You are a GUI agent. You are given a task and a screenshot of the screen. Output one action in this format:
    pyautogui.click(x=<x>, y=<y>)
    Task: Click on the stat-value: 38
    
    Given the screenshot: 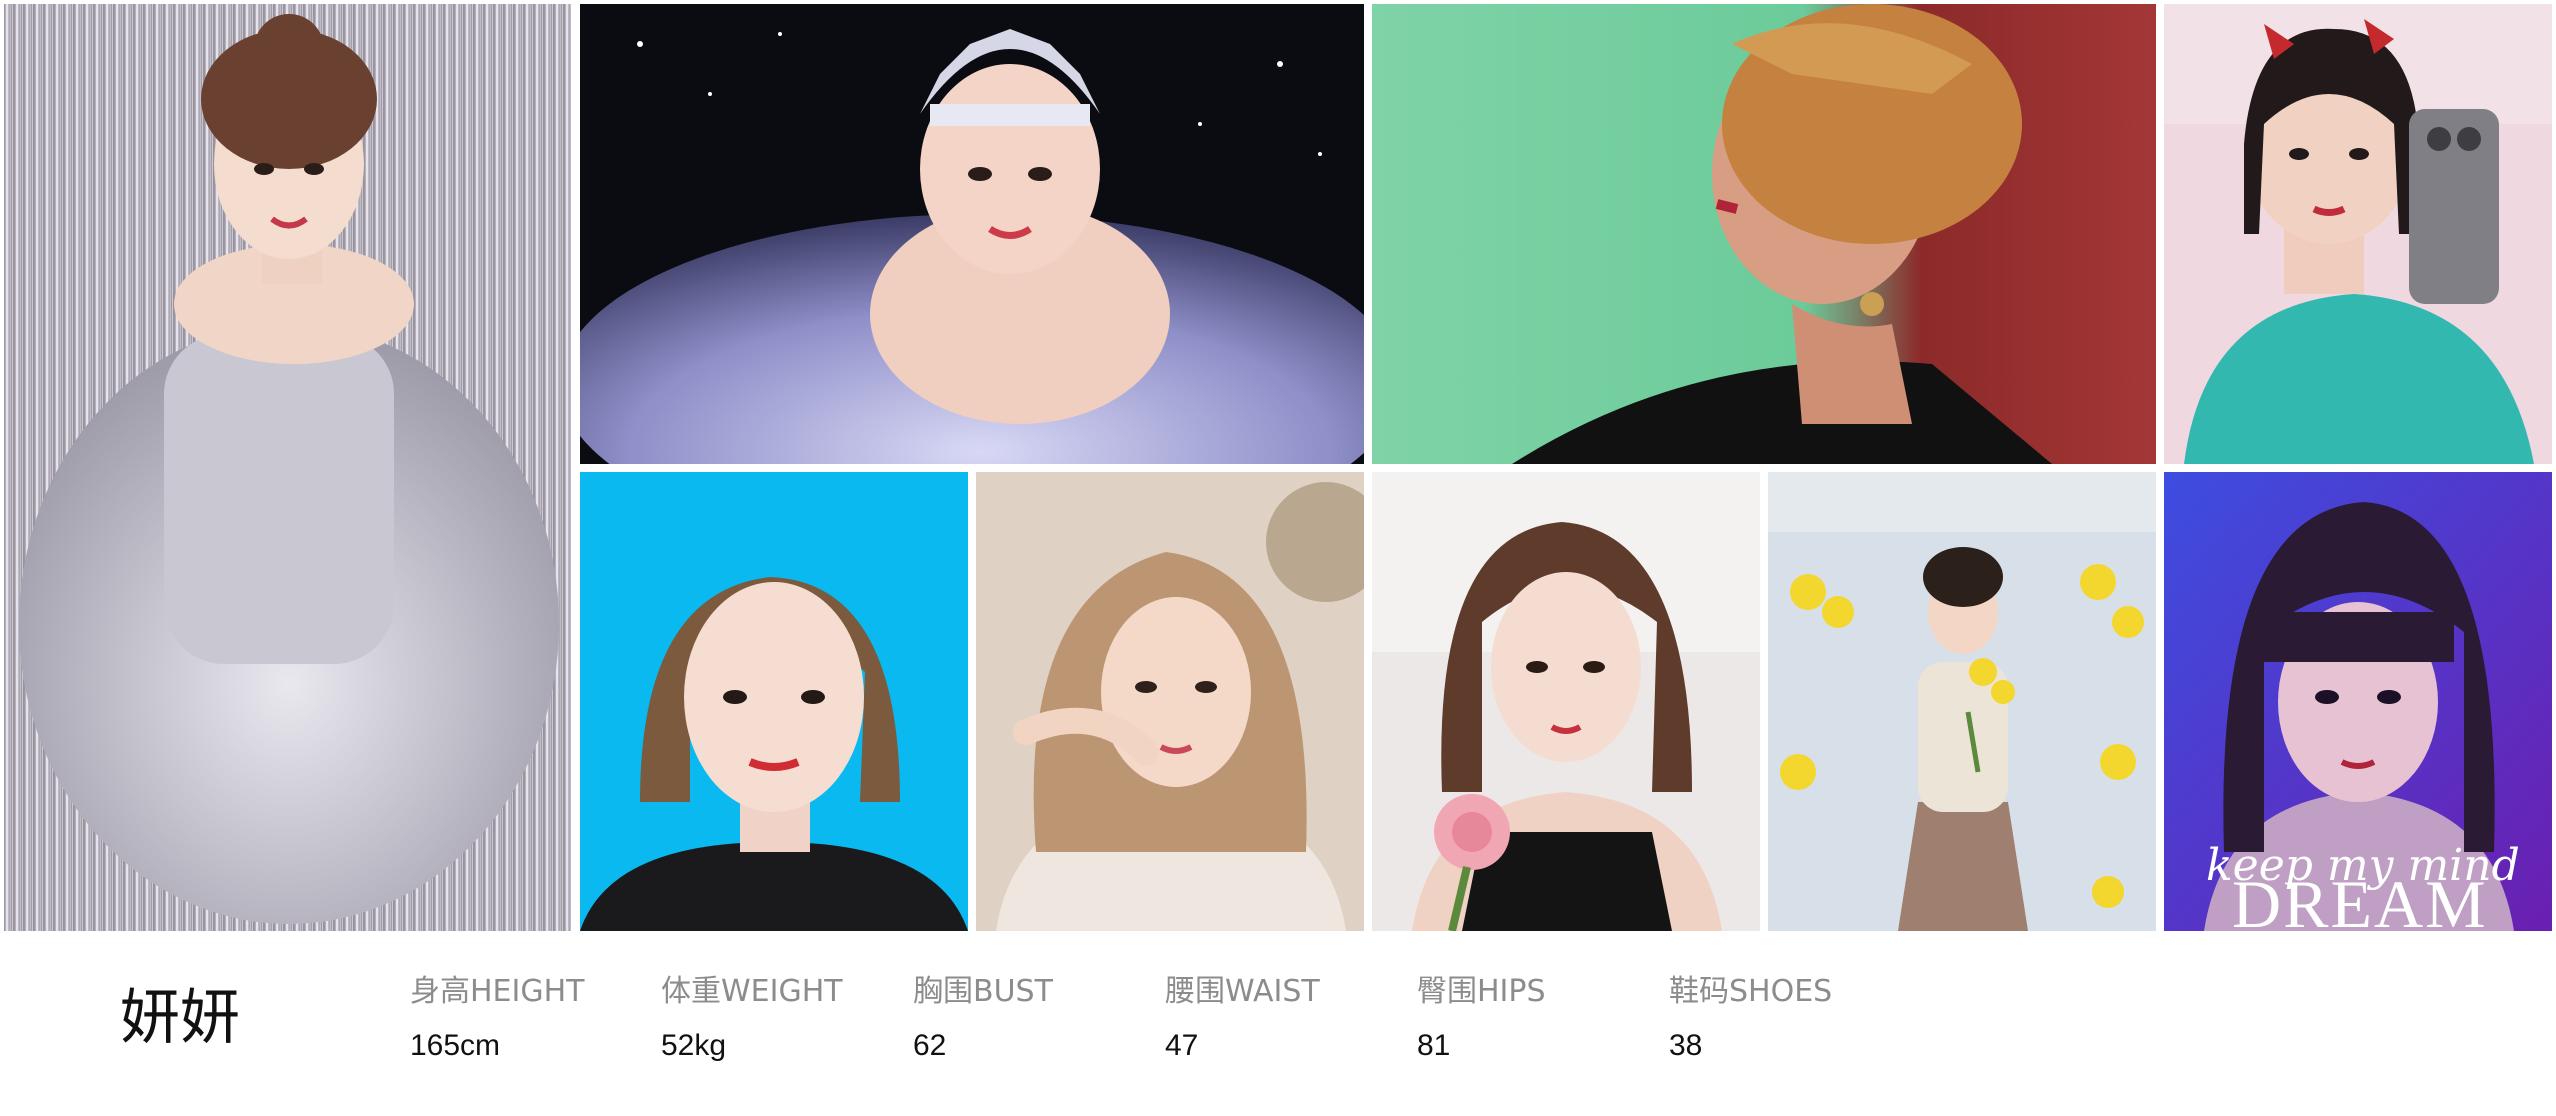 What is the action you would take?
    pyautogui.click(x=1686, y=1045)
    